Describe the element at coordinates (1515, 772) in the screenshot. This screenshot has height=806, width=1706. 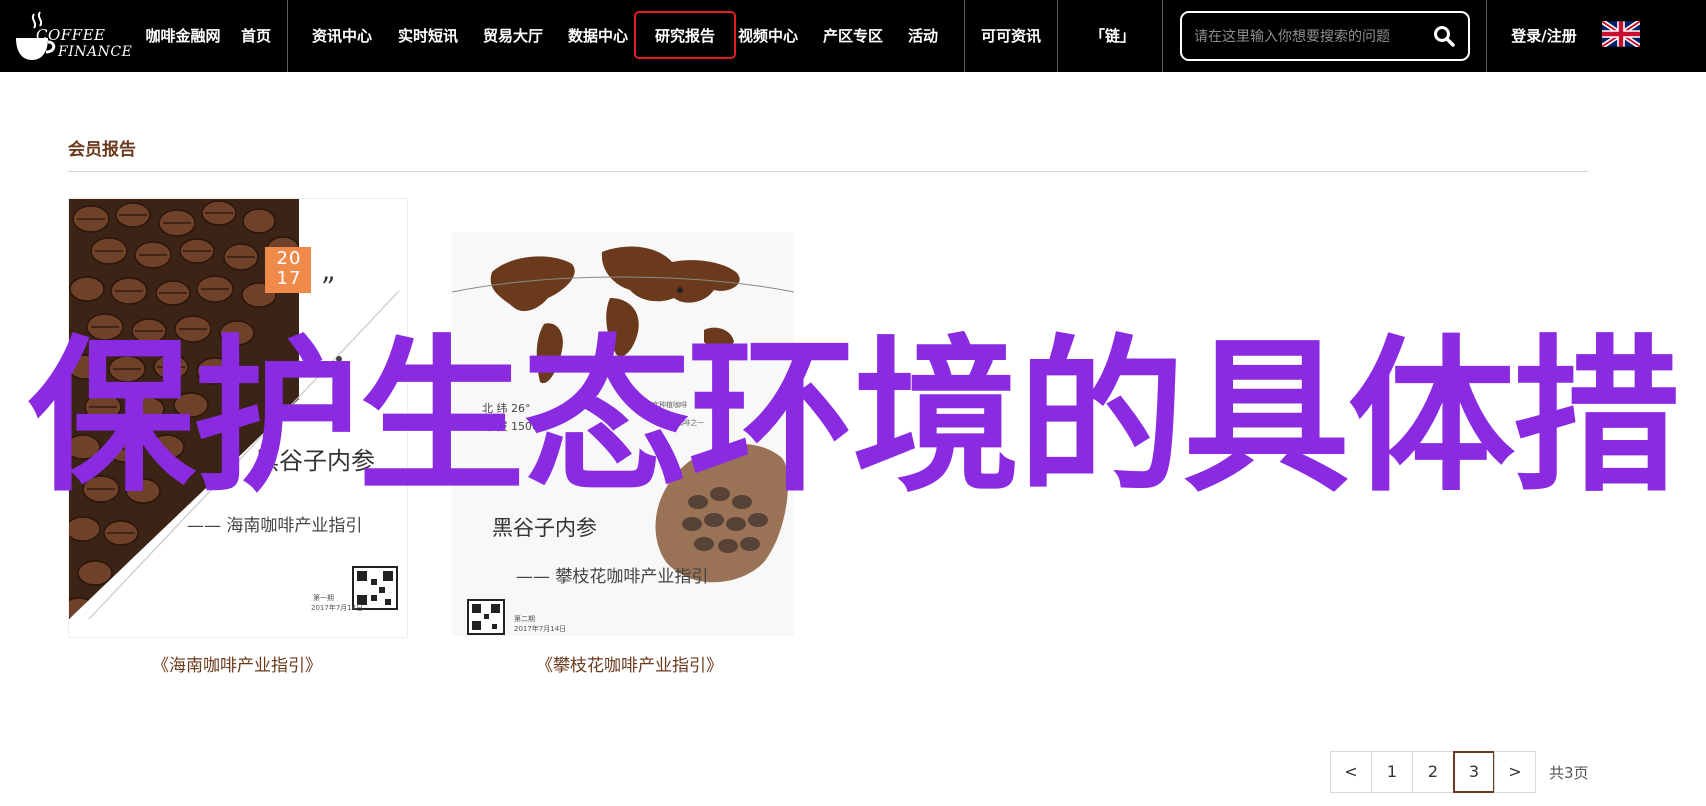
I see `pagination-next-button: >` at that location.